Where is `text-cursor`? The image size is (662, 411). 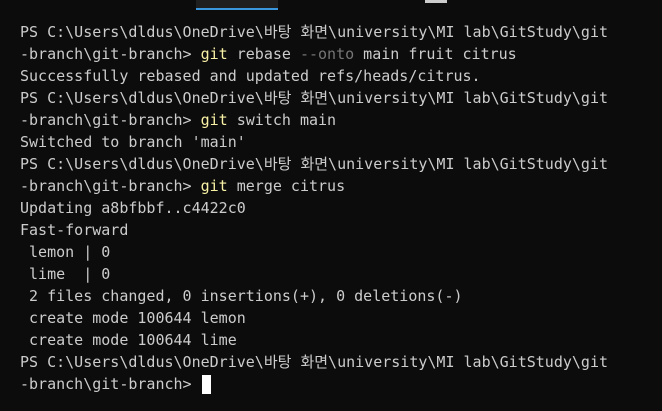 text-cursor is located at coordinates (206, 384).